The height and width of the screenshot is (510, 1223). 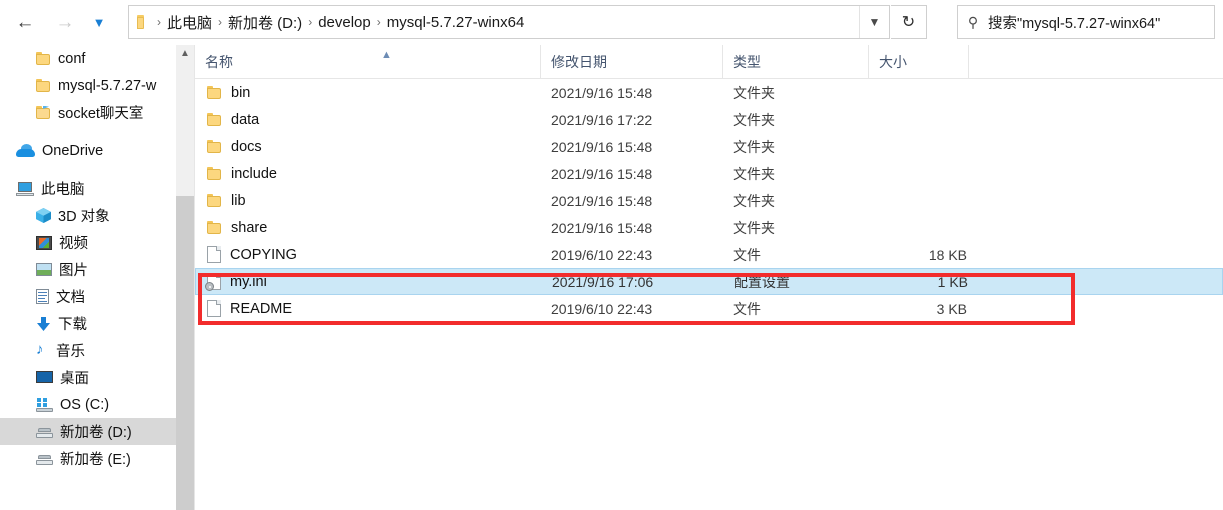 I want to click on file-name: COPYING, so click(x=263, y=254).